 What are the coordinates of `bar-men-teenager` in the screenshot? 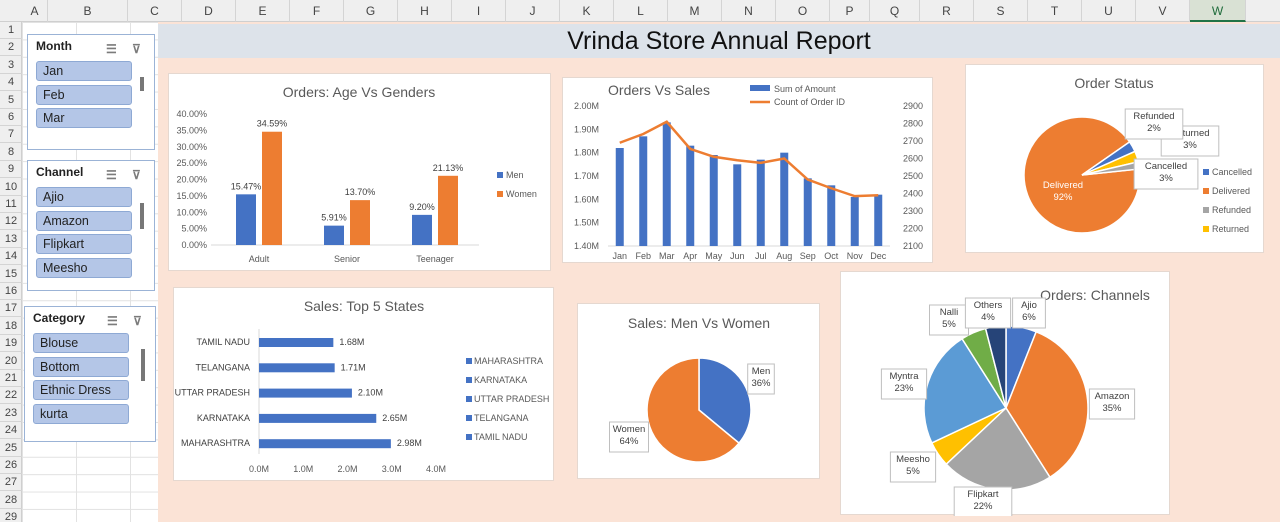 It's located at (422, 229).